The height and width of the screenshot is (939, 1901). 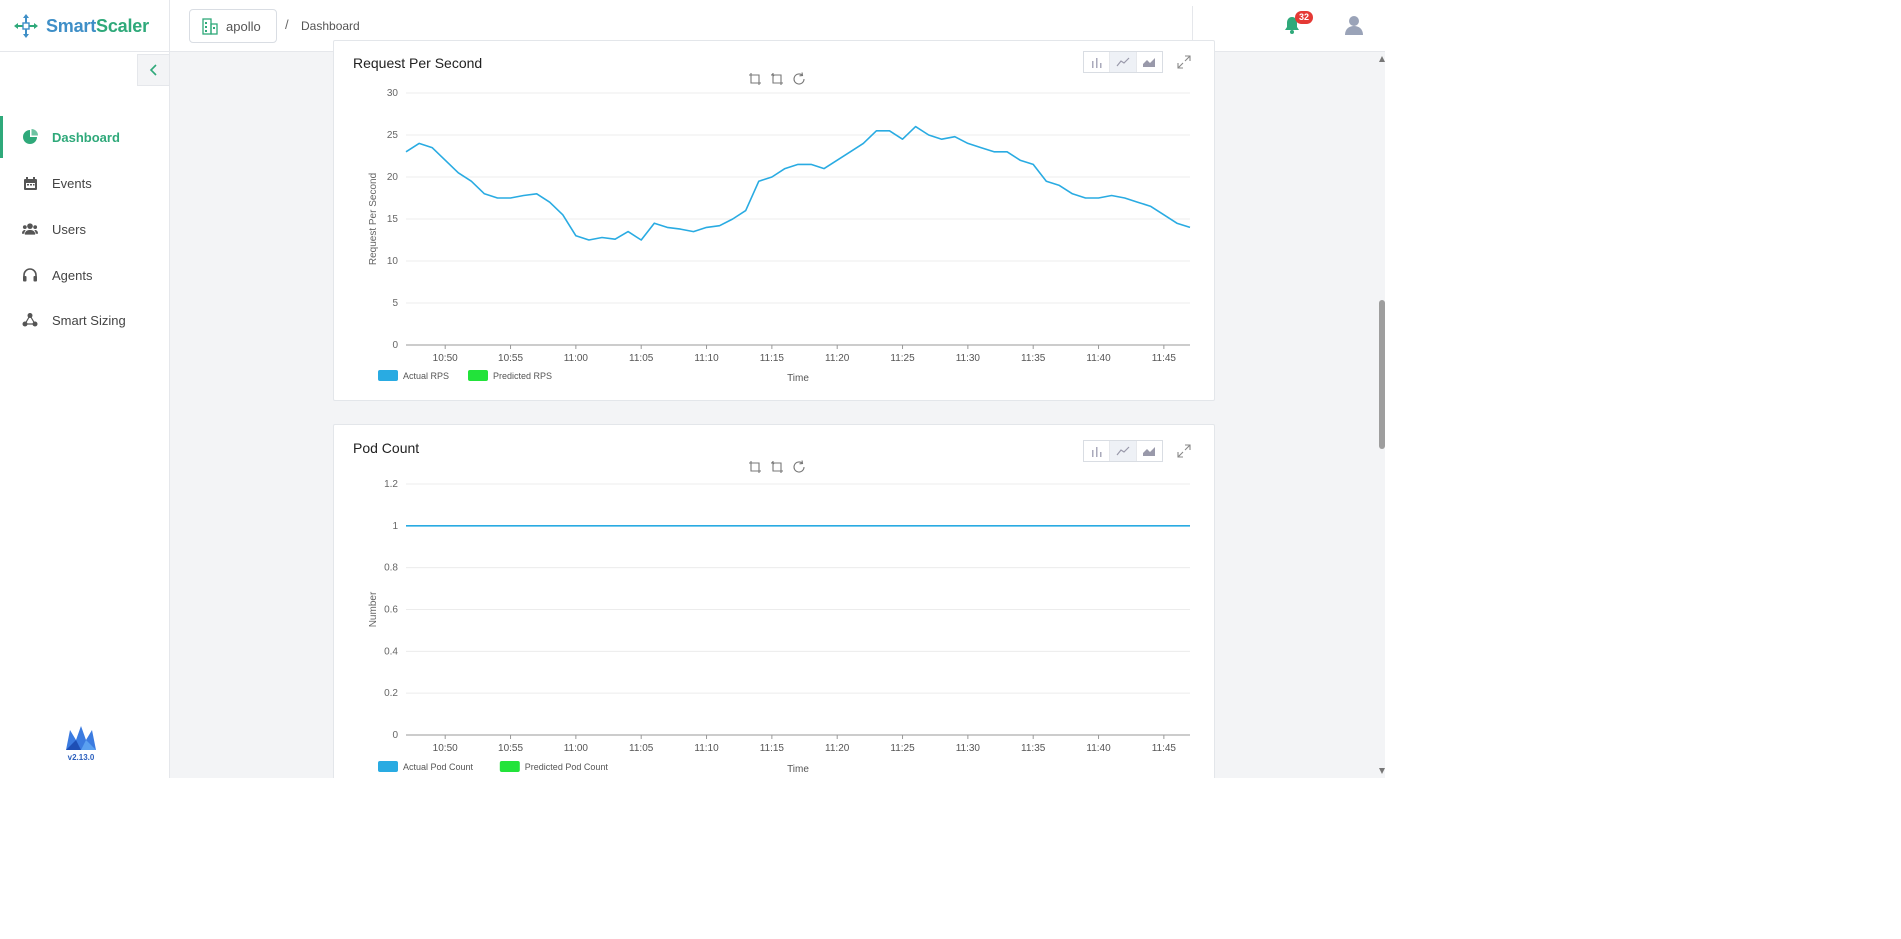 What do you see at coordinates (330, 26) in the screenshot?
I see `breadcrumb-current-page: Dashboard` at bounding box center [330, 26].